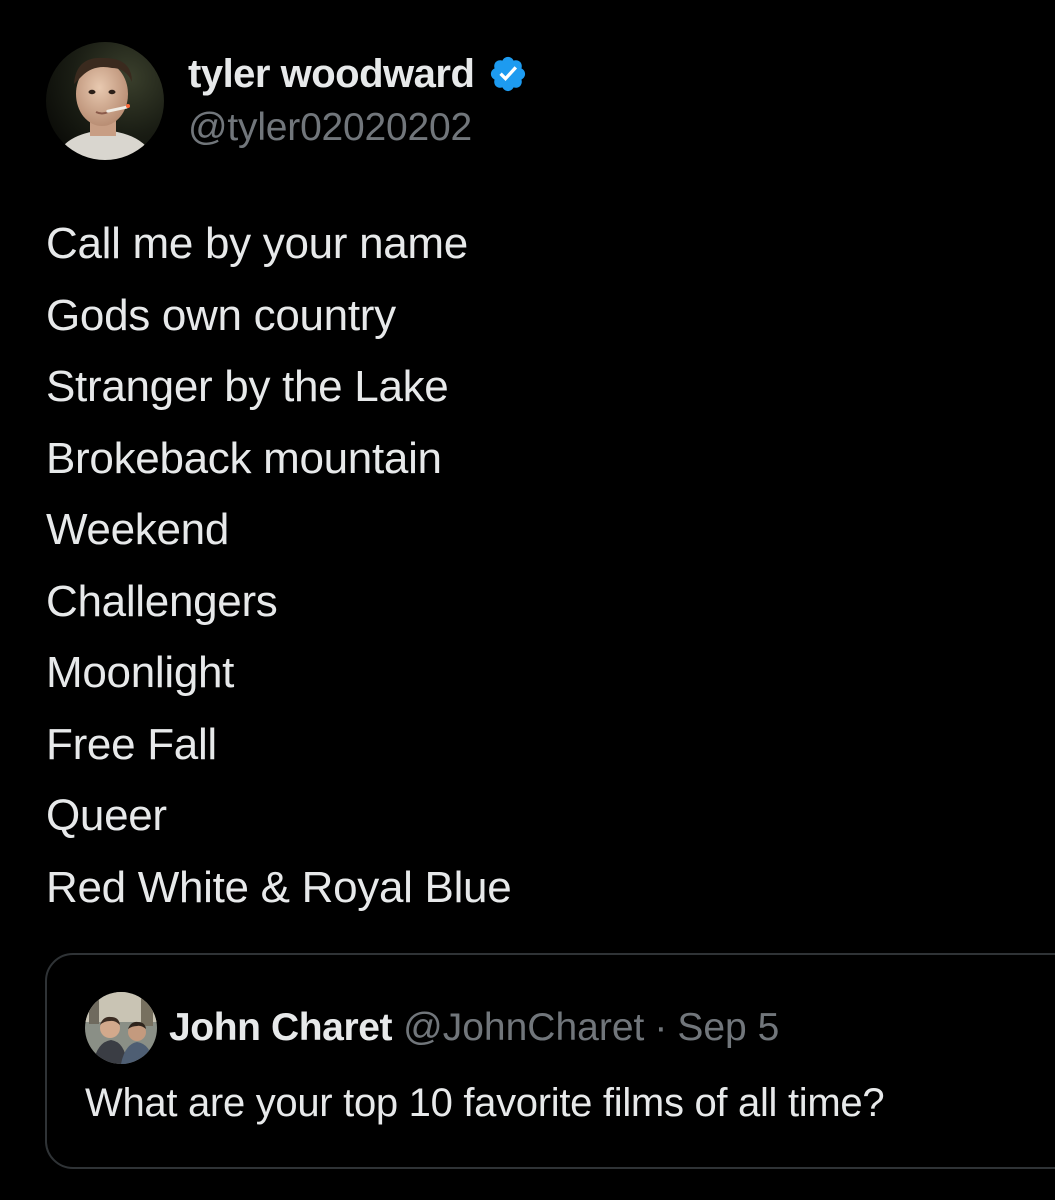 Image resolution: width=1055 pixels, height=1200 pixels. I want to click on author-handle: @tyler02020202, so click(330, 128).